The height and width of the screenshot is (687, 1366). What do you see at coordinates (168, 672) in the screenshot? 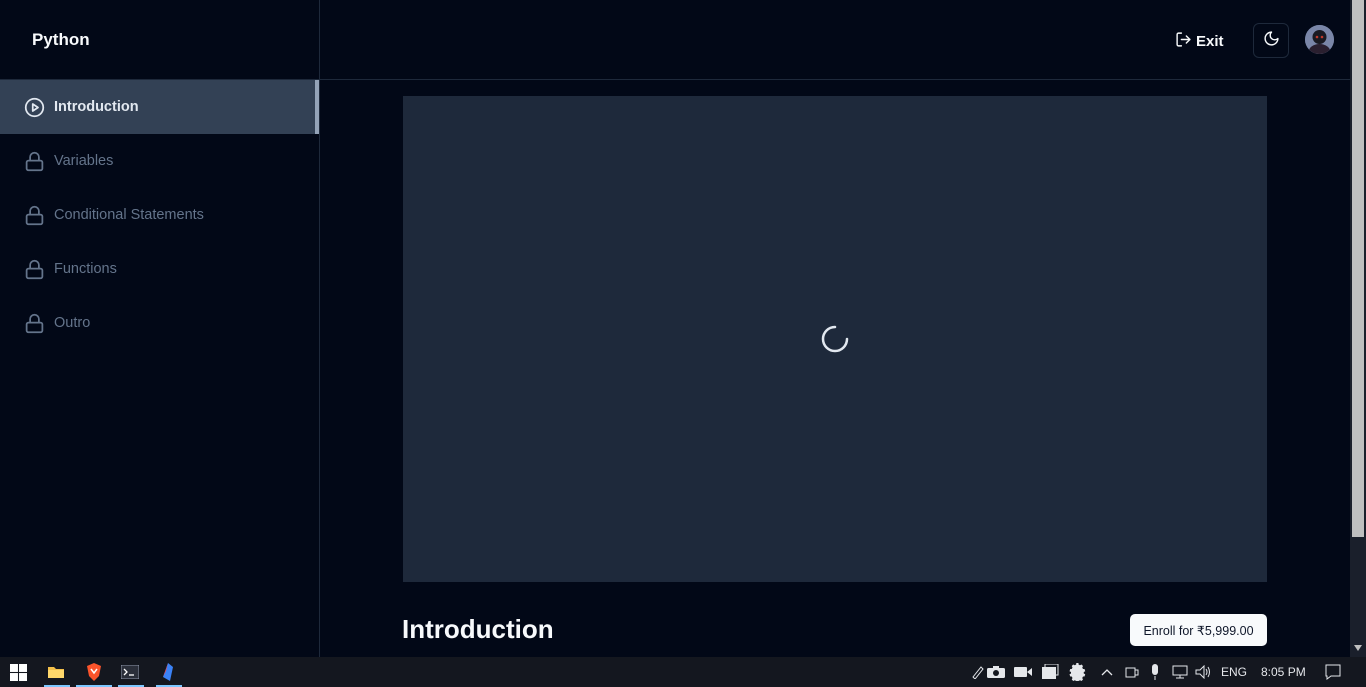
I see `app-icon` at bounding box center [168, 672].